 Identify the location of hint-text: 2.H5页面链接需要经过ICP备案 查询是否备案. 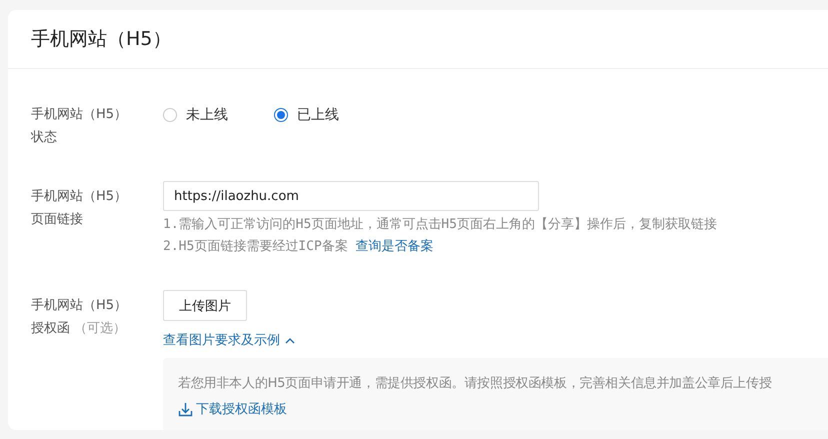
(299, 247).